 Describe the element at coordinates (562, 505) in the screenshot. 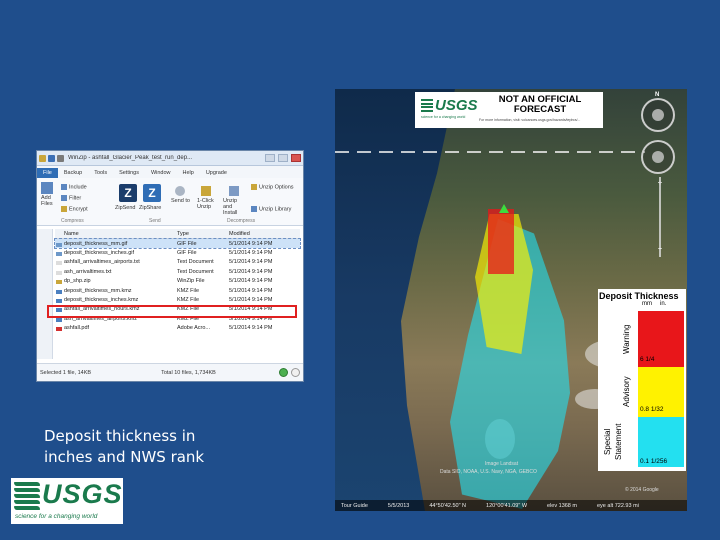

I see `elevation-readout: elev 1368 m` at that location.